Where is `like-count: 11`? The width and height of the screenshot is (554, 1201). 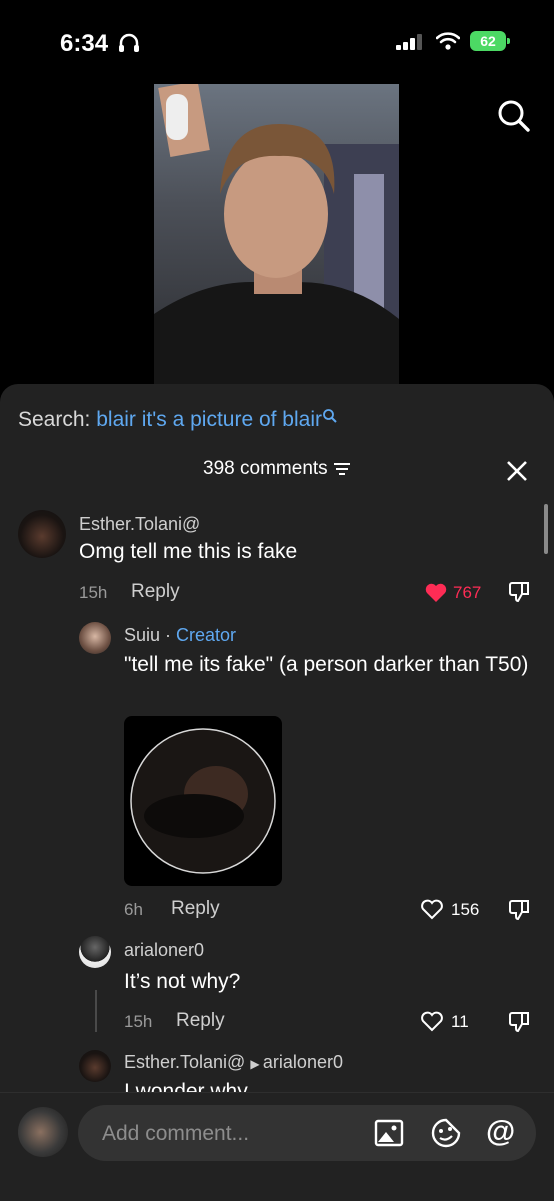
like-count: 11 is located at coordinates (460, 1021).